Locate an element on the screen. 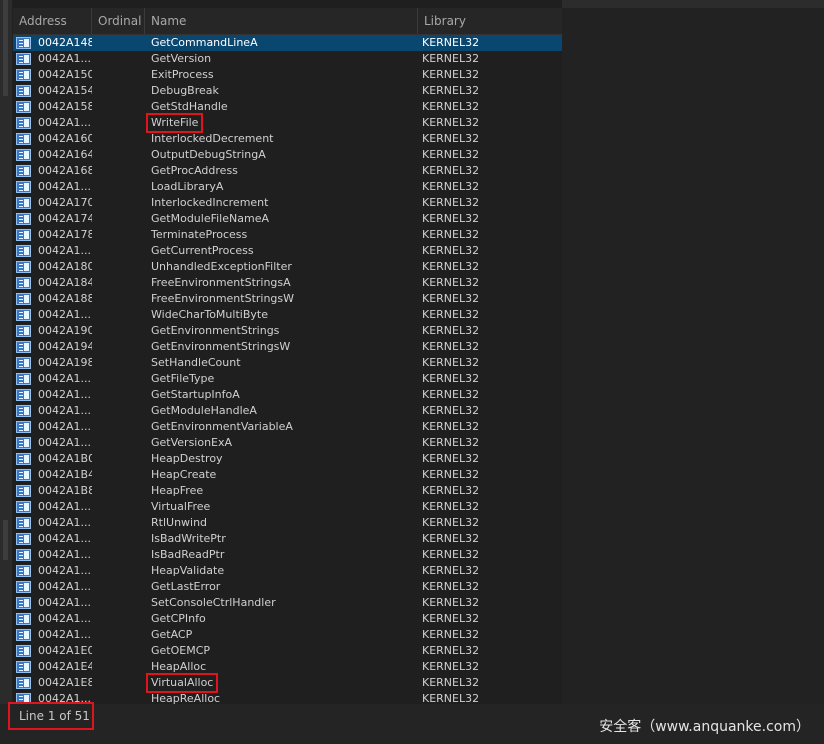  column-header-library: Library is located at coordinates (490, 21).